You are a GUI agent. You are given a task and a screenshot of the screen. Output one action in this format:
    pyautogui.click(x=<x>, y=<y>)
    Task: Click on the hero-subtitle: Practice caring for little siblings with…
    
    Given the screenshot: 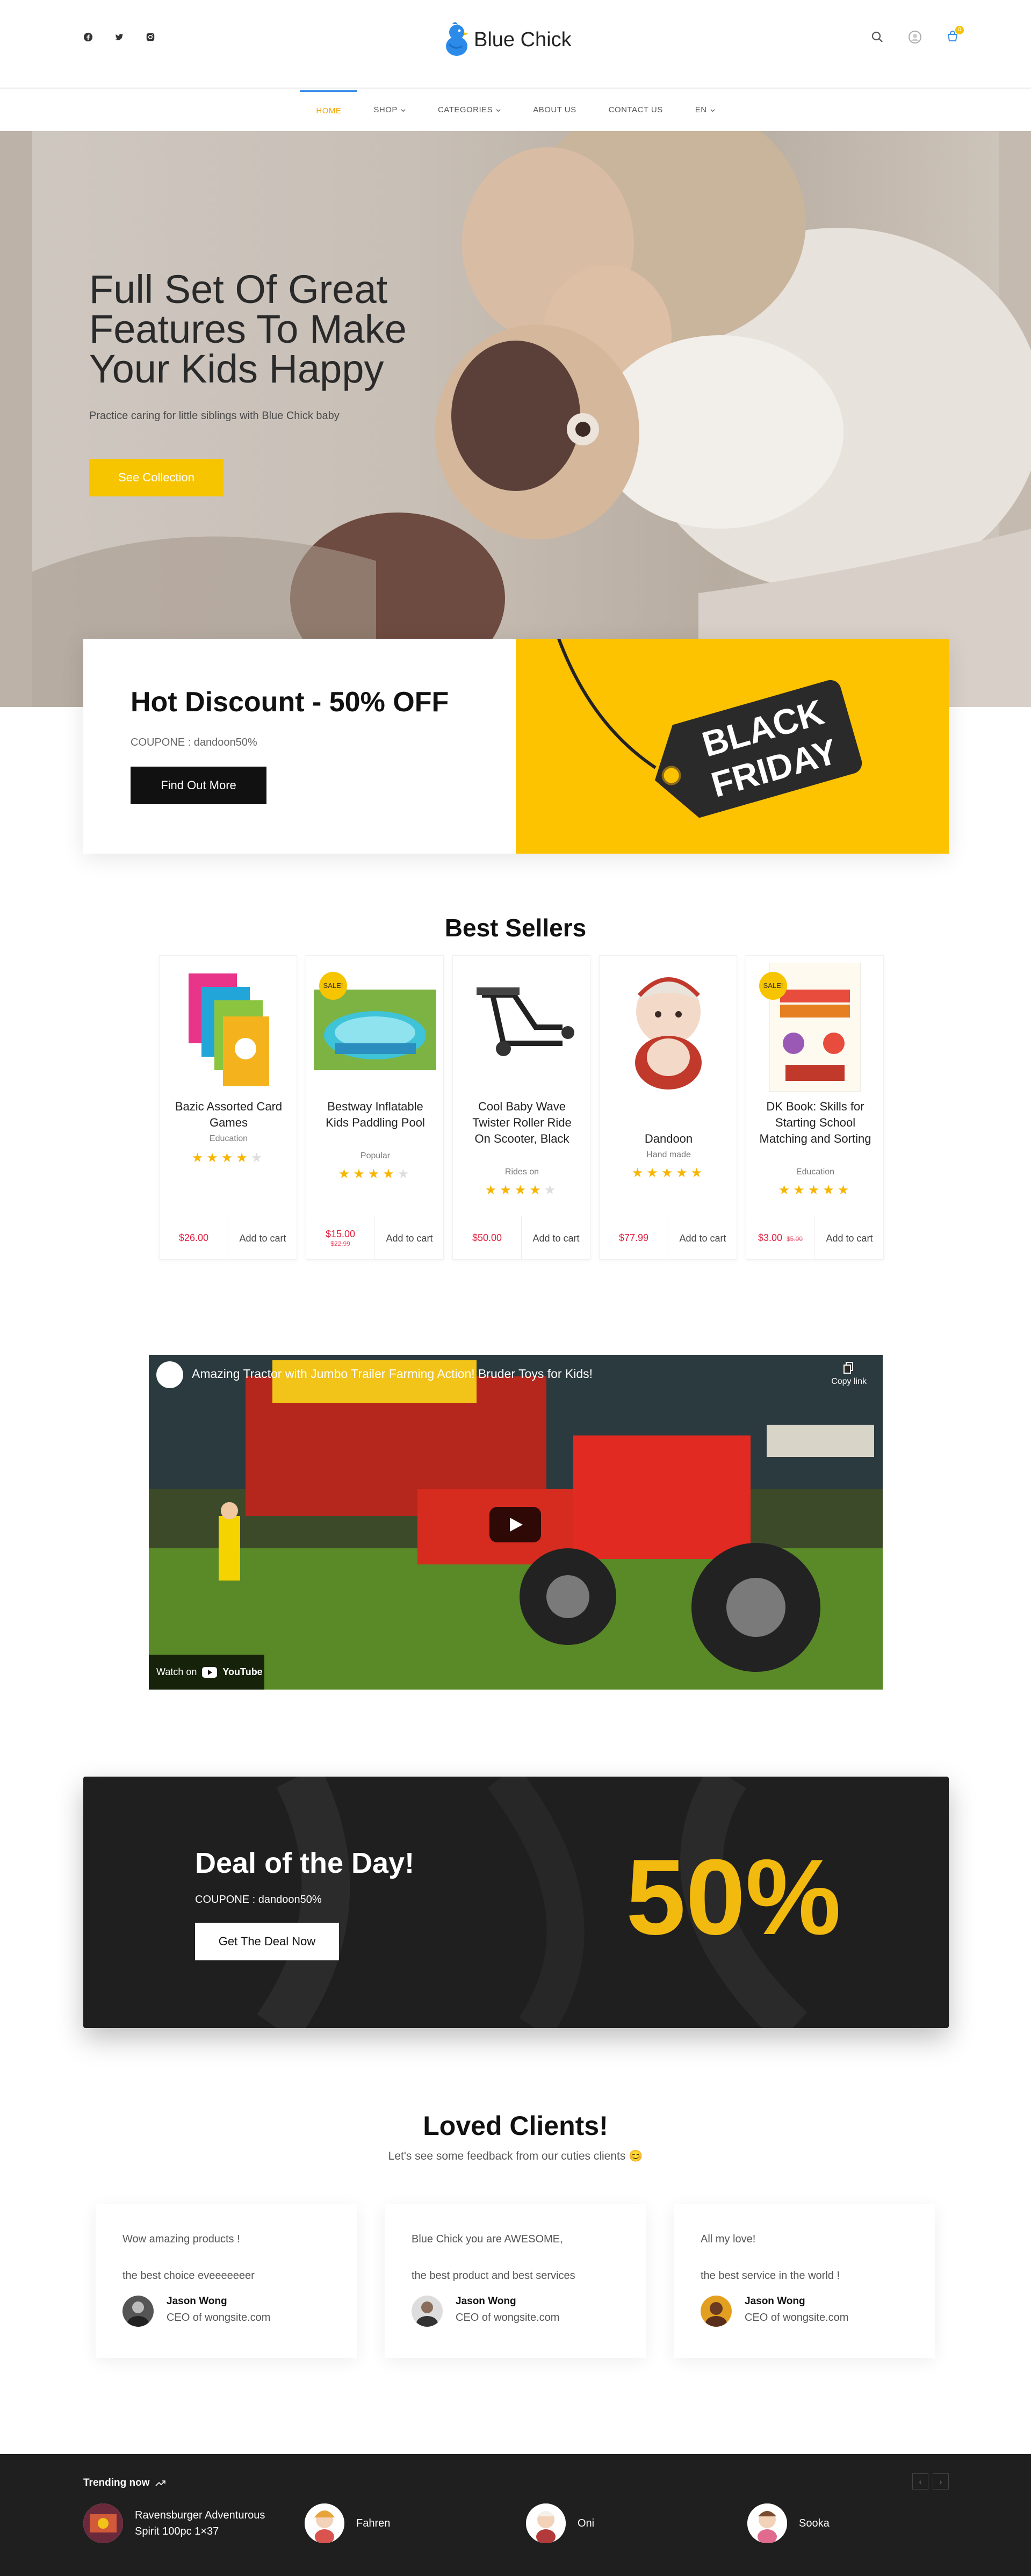 What is the action you would take?
    pyautogui.click(x=214, y=416)
    